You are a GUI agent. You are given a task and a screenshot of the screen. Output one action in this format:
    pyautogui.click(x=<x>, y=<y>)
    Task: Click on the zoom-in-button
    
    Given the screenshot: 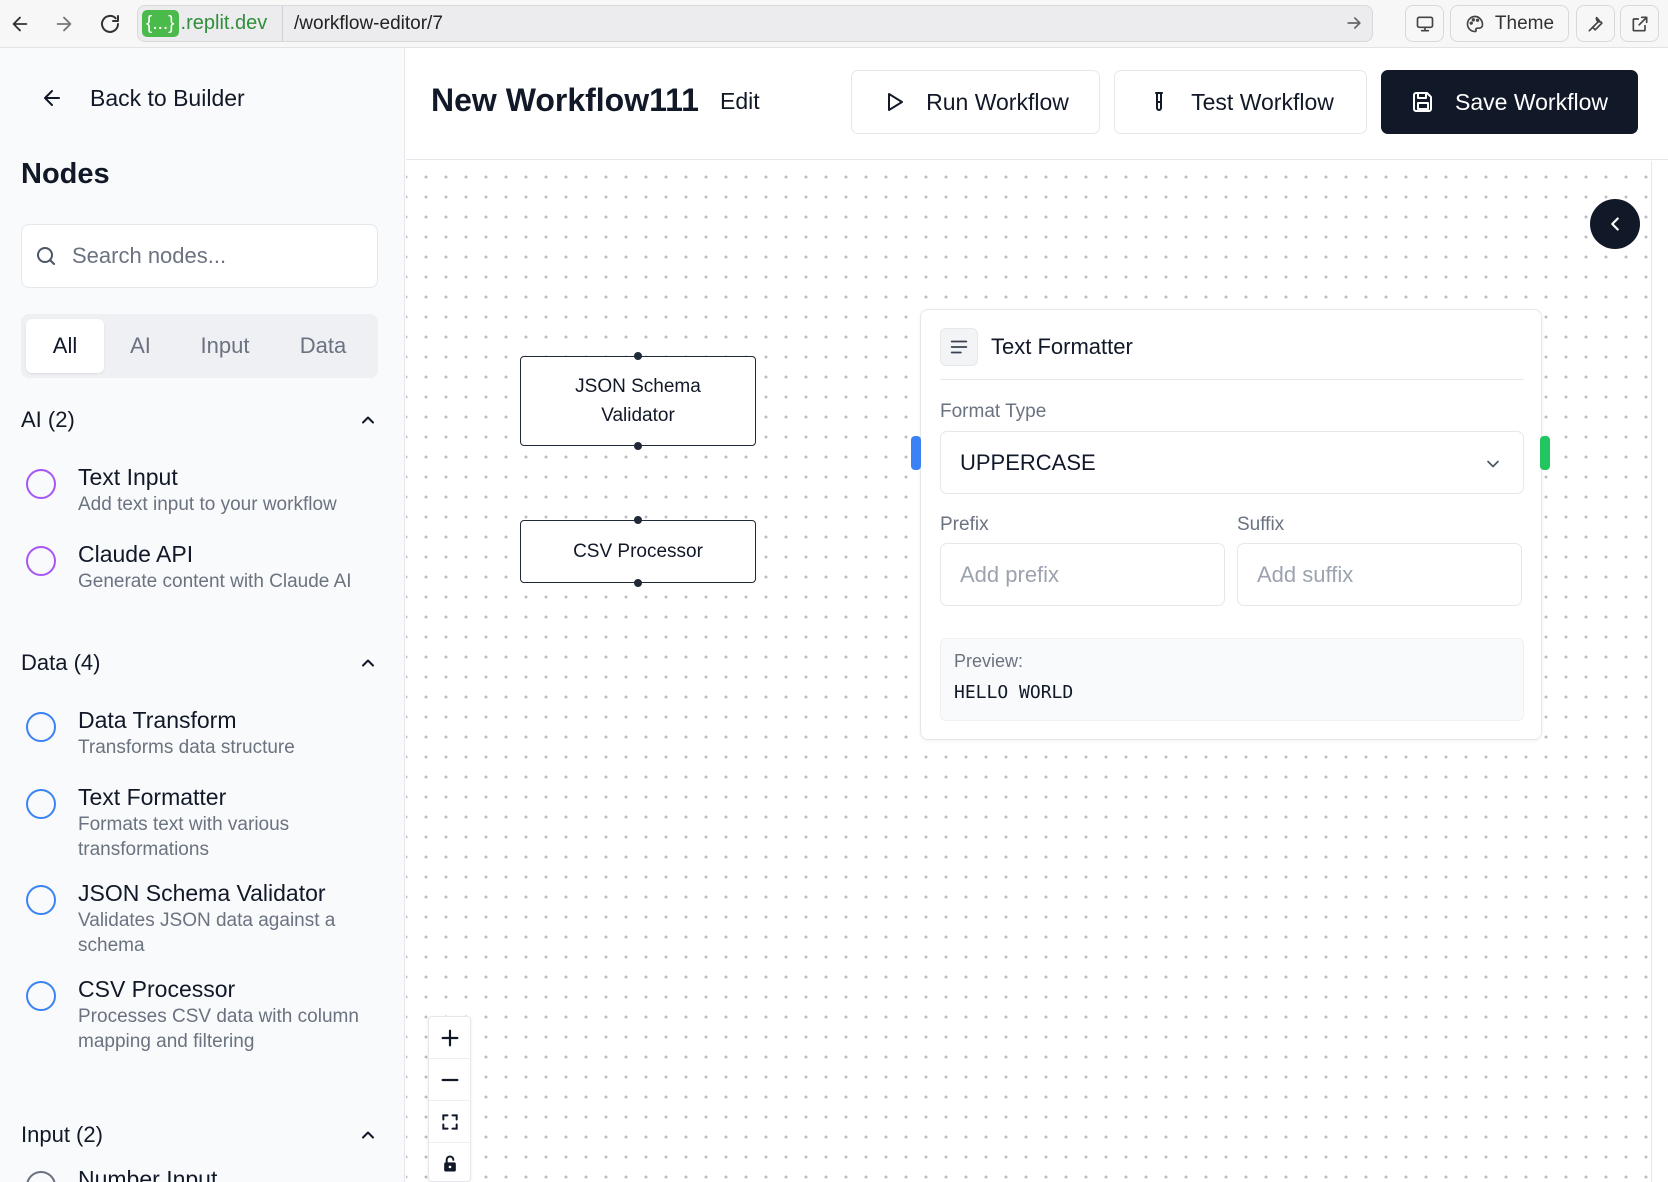 What is the action you would take?
    pyautogui.click(x=449, y=1038)
    